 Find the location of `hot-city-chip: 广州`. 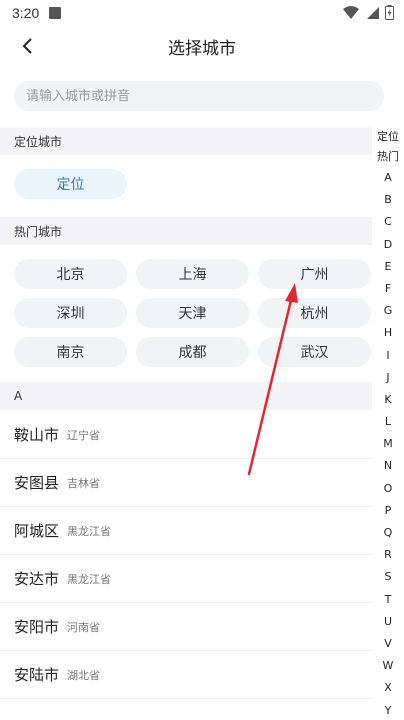

hot-city-chip: 广州 is located at coordinates (314, 274).